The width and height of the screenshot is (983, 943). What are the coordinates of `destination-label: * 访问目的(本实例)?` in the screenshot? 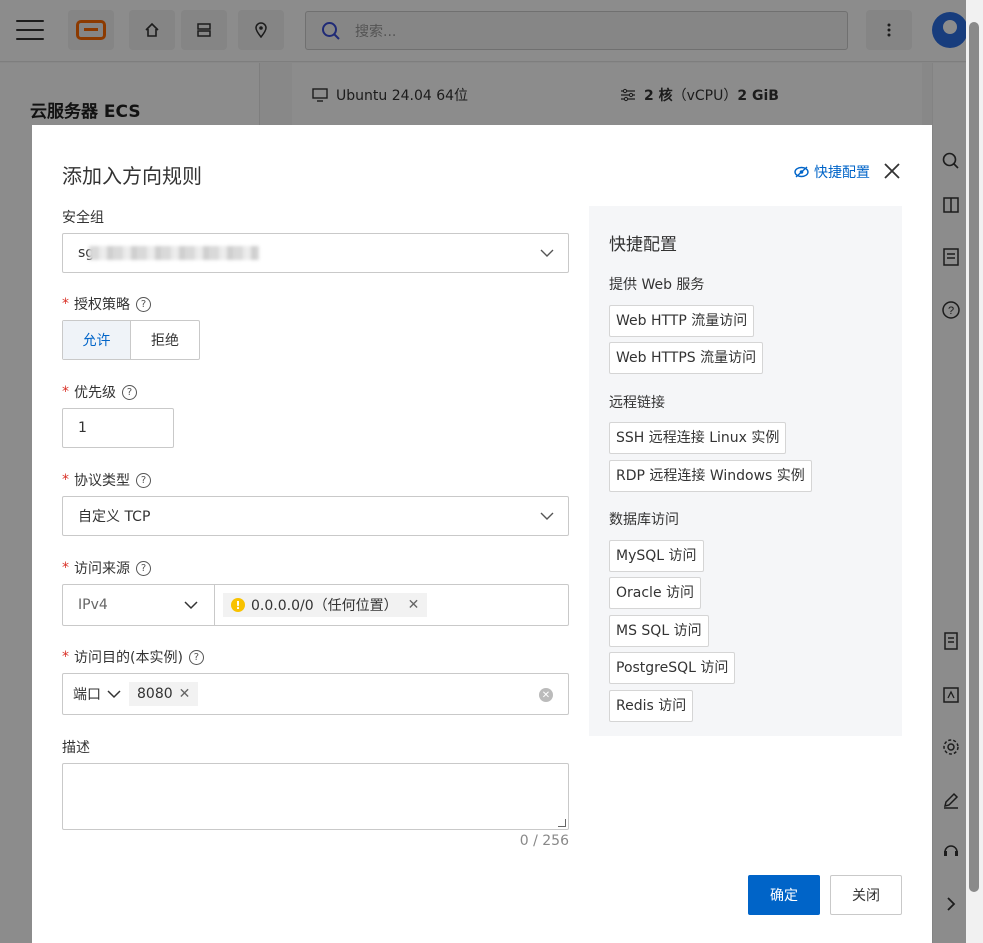 It's located at (133, 657).